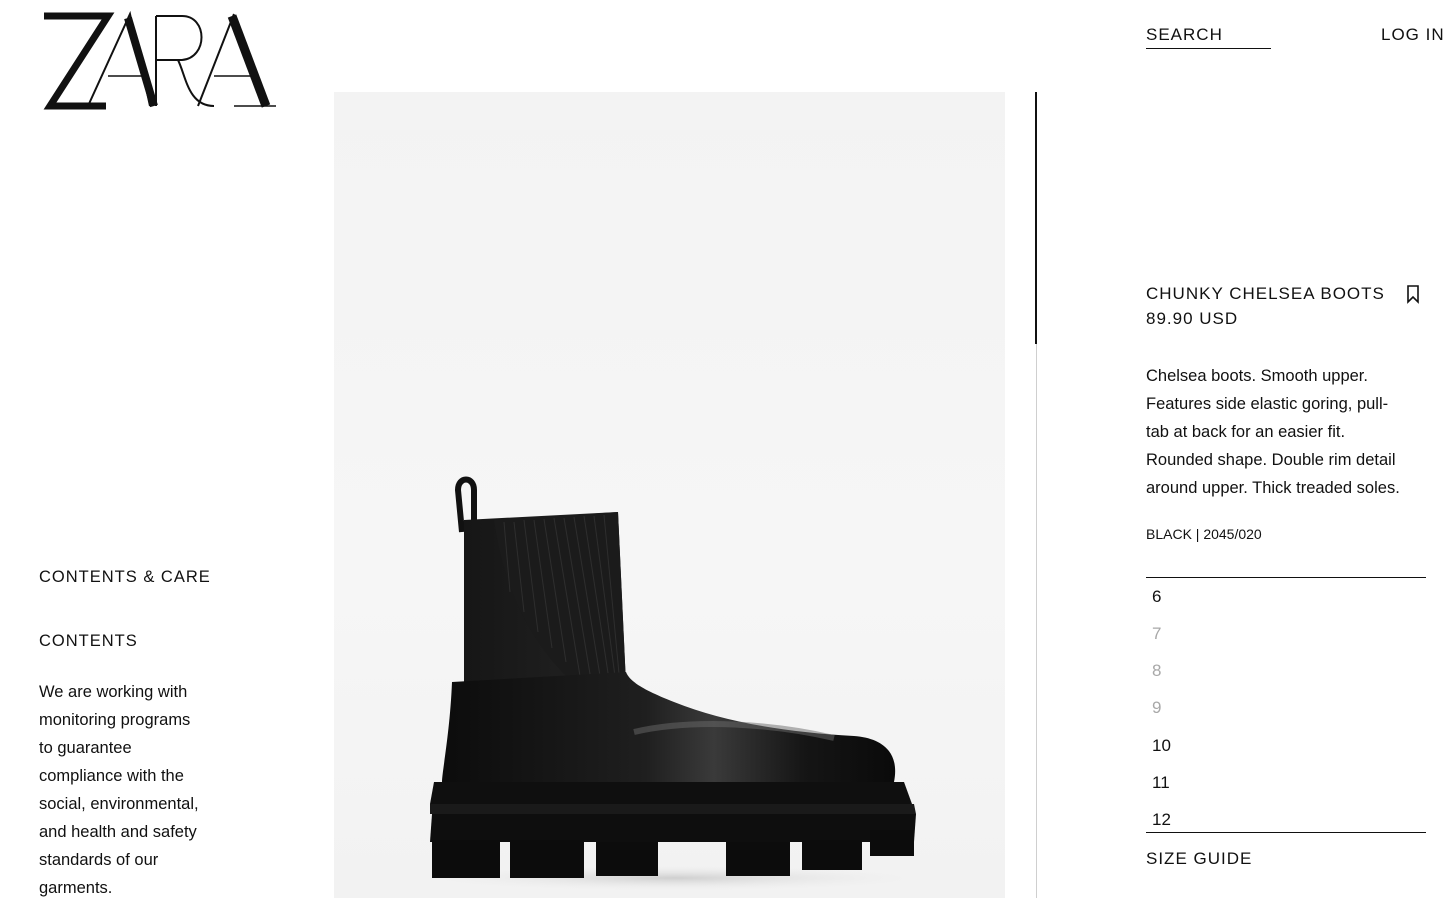 The height and width of the screenshot is (898, 1456). Describe the element at coordinates (1161, 820) in the screenshot. I see `size-option-12: 12` at that location.